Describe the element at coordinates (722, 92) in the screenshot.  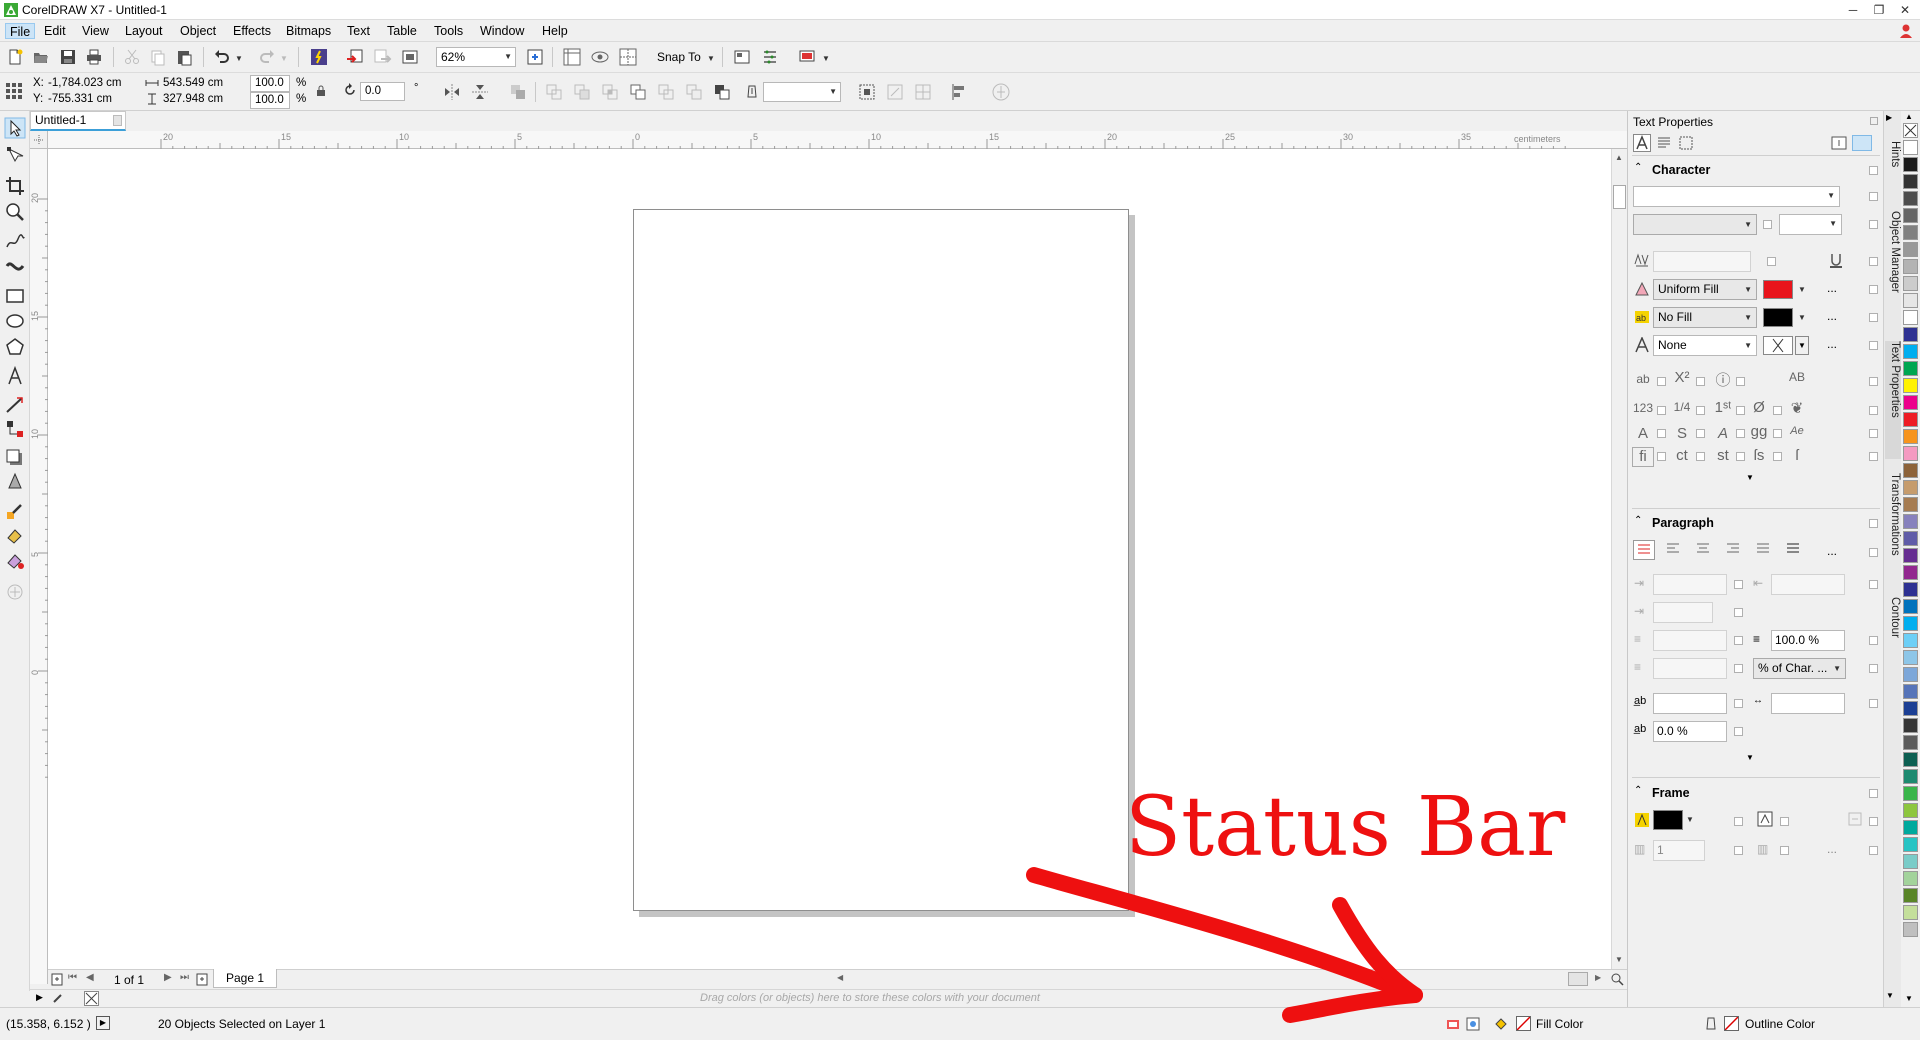
I see `create-boundary-icon` at that location.